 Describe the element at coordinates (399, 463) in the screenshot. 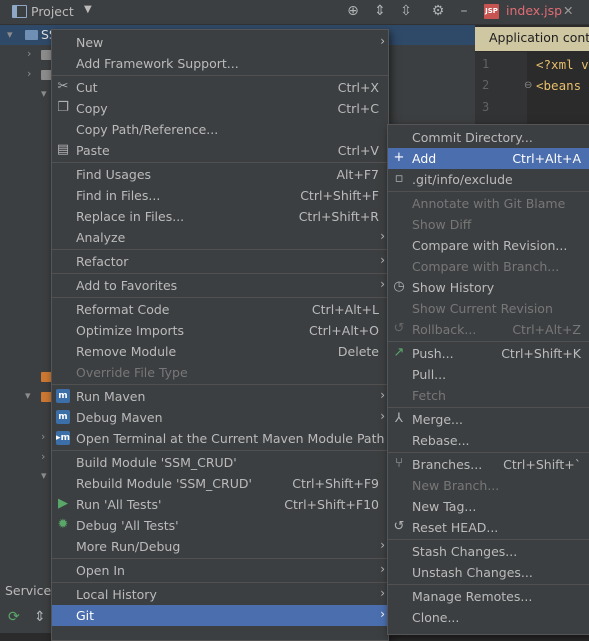

I see `branch-icon: ⑂` at that location.